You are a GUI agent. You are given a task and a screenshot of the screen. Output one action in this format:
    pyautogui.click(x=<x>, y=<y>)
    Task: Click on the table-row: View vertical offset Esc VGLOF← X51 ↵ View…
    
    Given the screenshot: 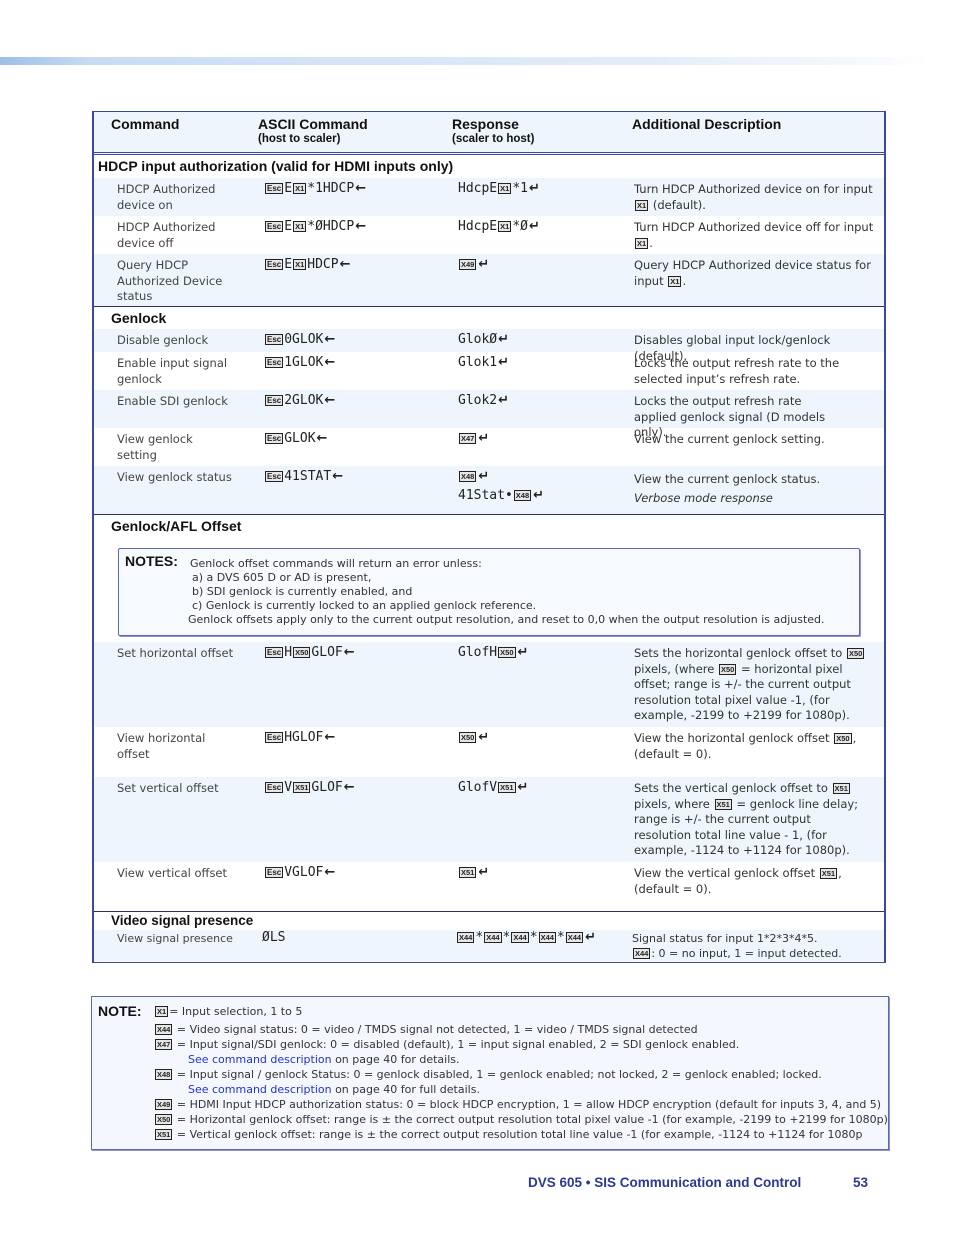 What is the action you would take?
    pyautogui.click(x=489, y=886)
    